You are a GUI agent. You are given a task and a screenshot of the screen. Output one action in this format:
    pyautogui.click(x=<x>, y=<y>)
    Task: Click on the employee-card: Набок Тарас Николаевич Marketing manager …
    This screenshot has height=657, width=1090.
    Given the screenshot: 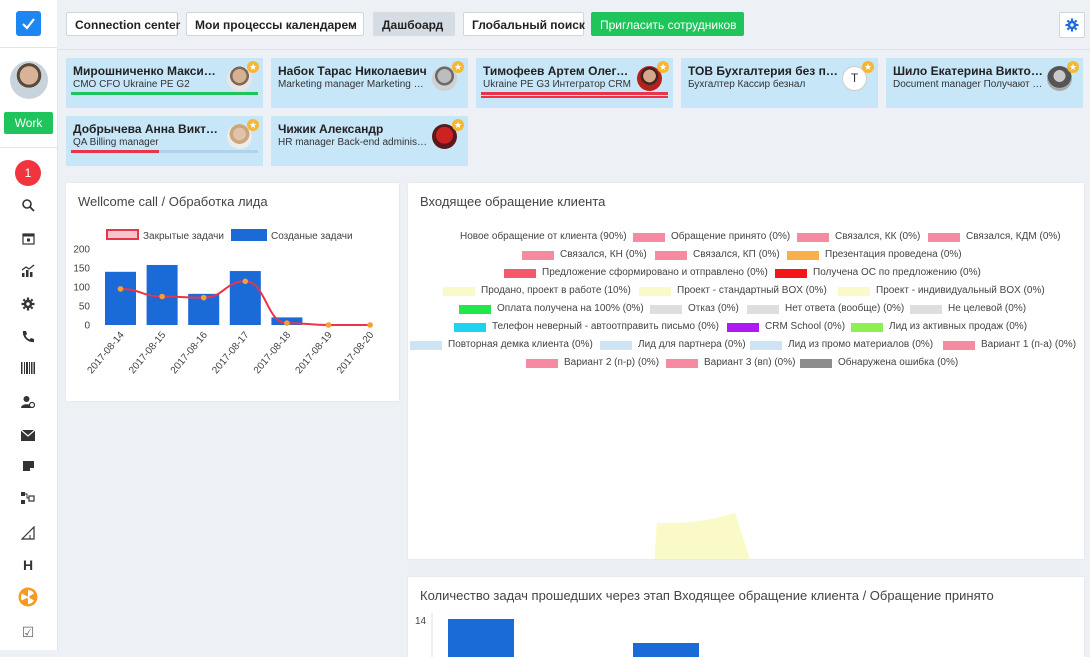 What is the action you would take?
    pyautogui.click(x=369, y=83)
    